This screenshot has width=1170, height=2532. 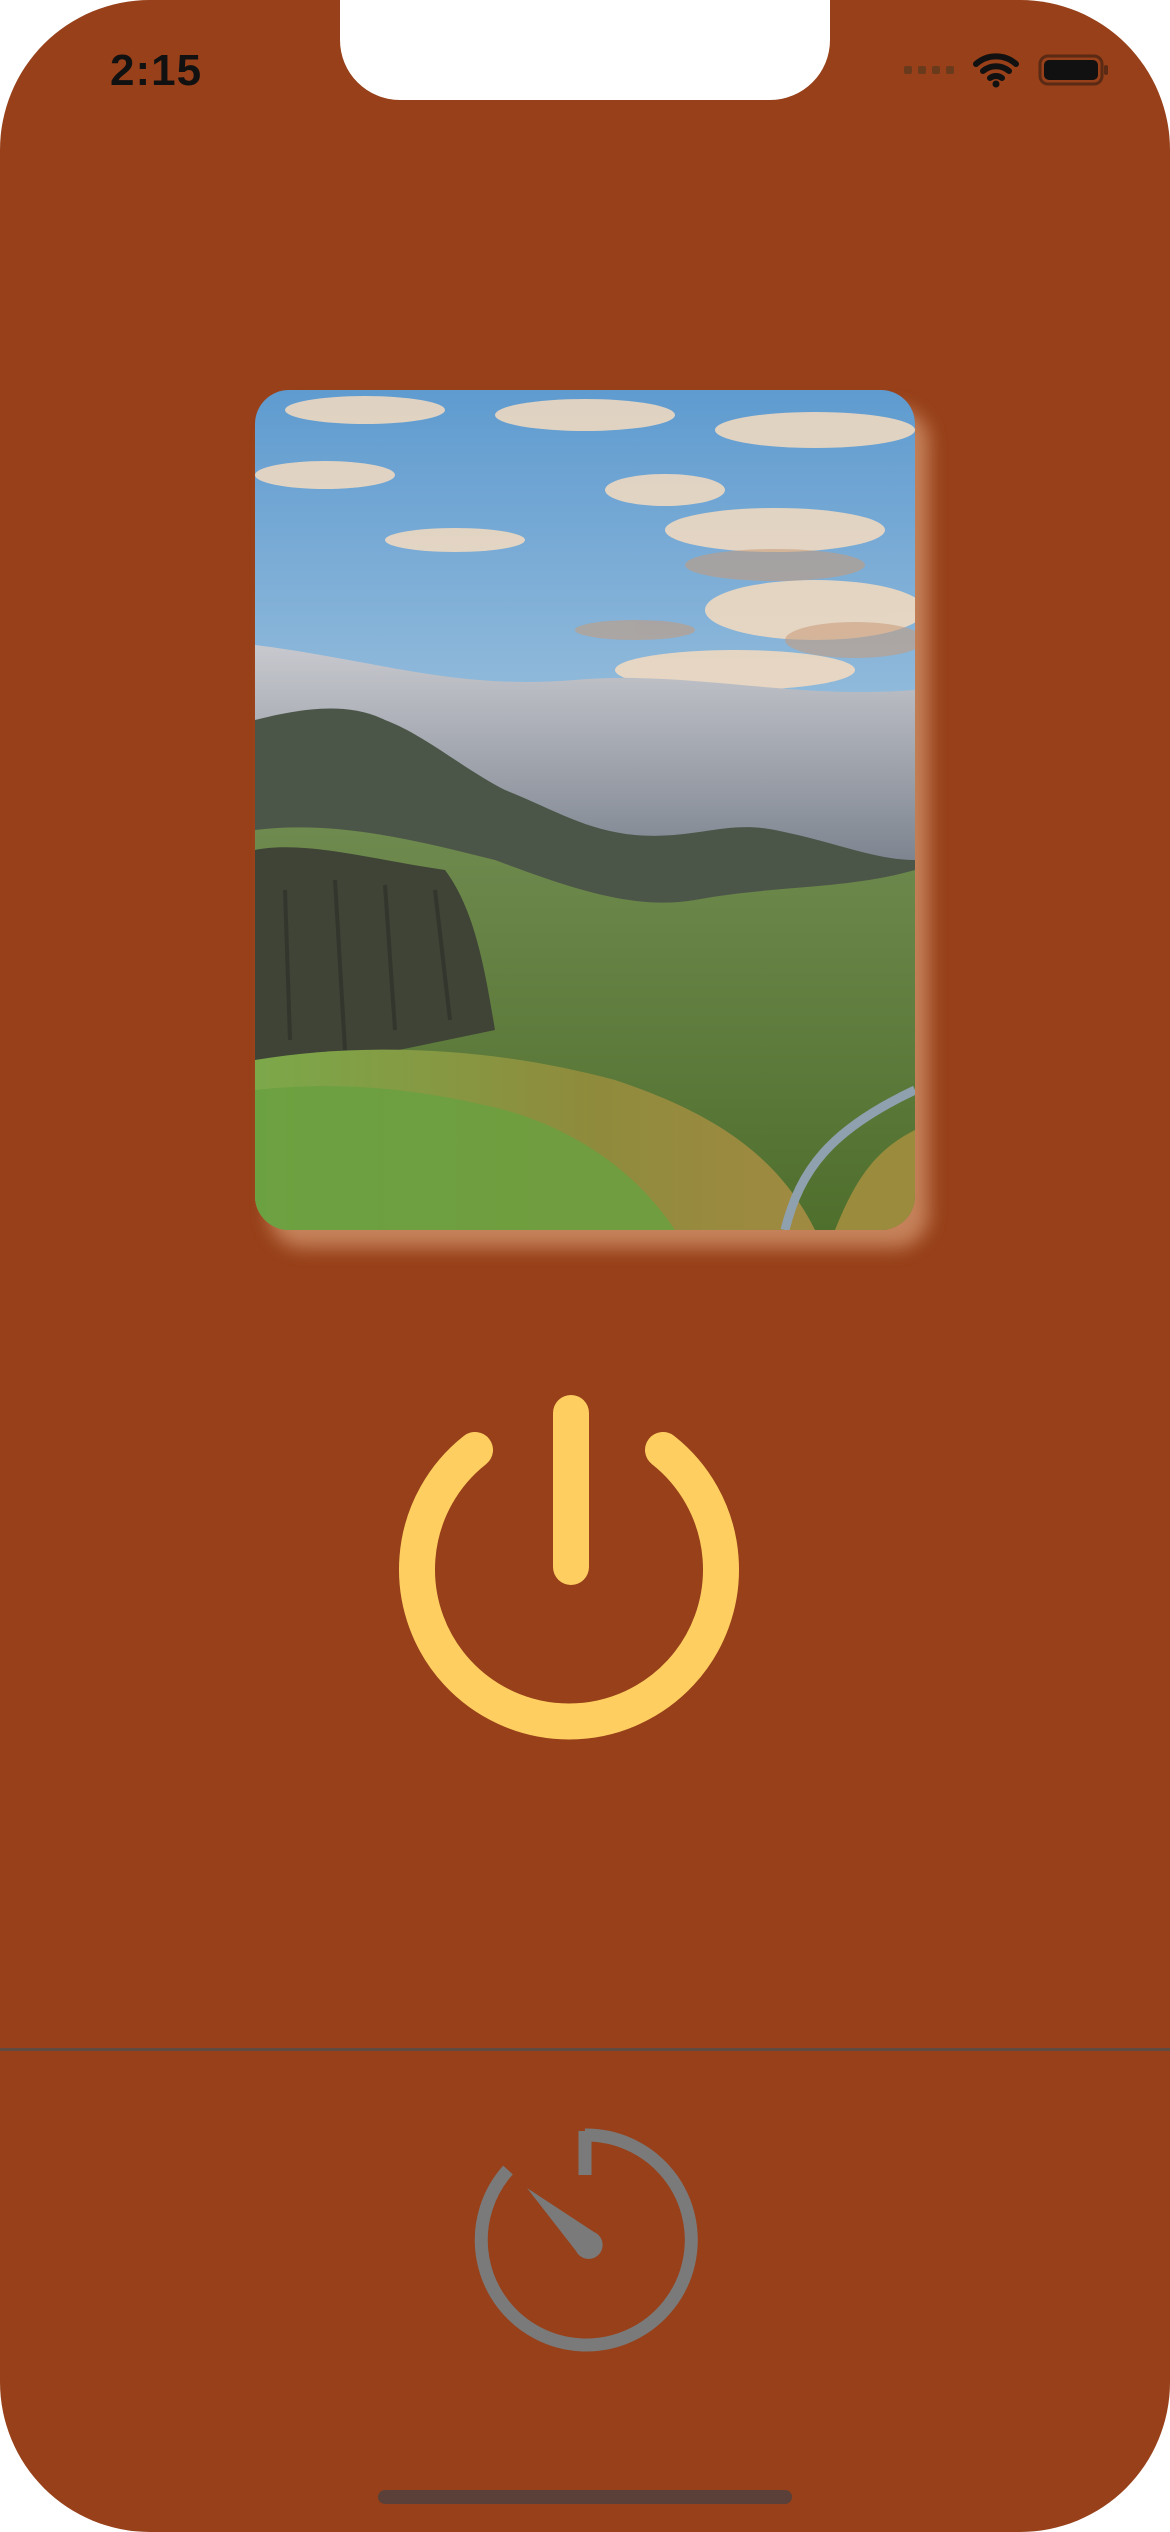 What do you see at coordinates (996, 70) in the screenshot?
I see `wifi-icon` at bounding box center [996, 70].